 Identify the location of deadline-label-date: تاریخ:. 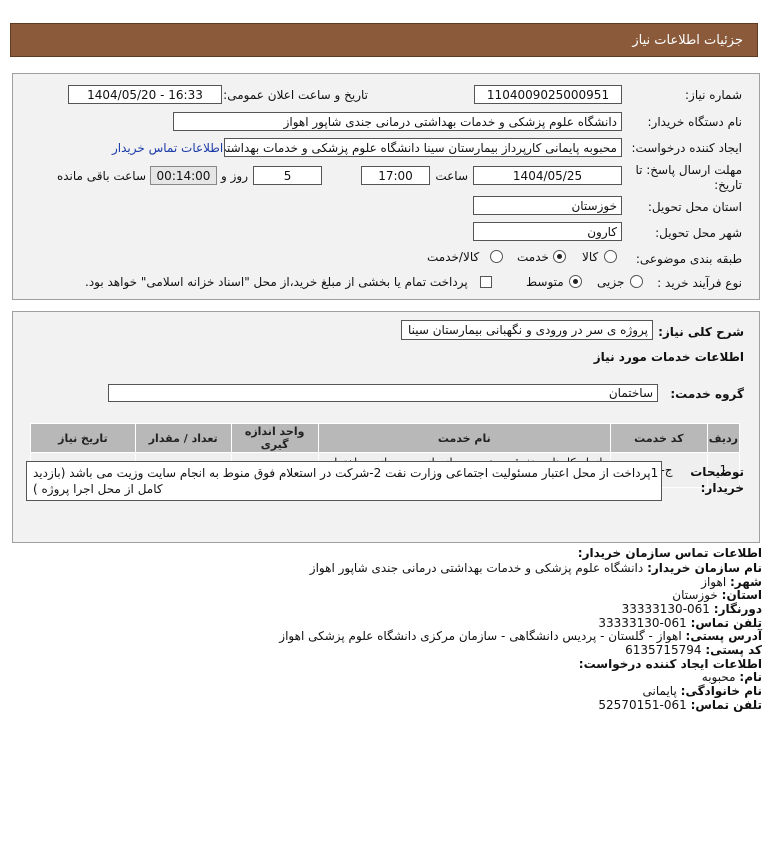
(728, 185).